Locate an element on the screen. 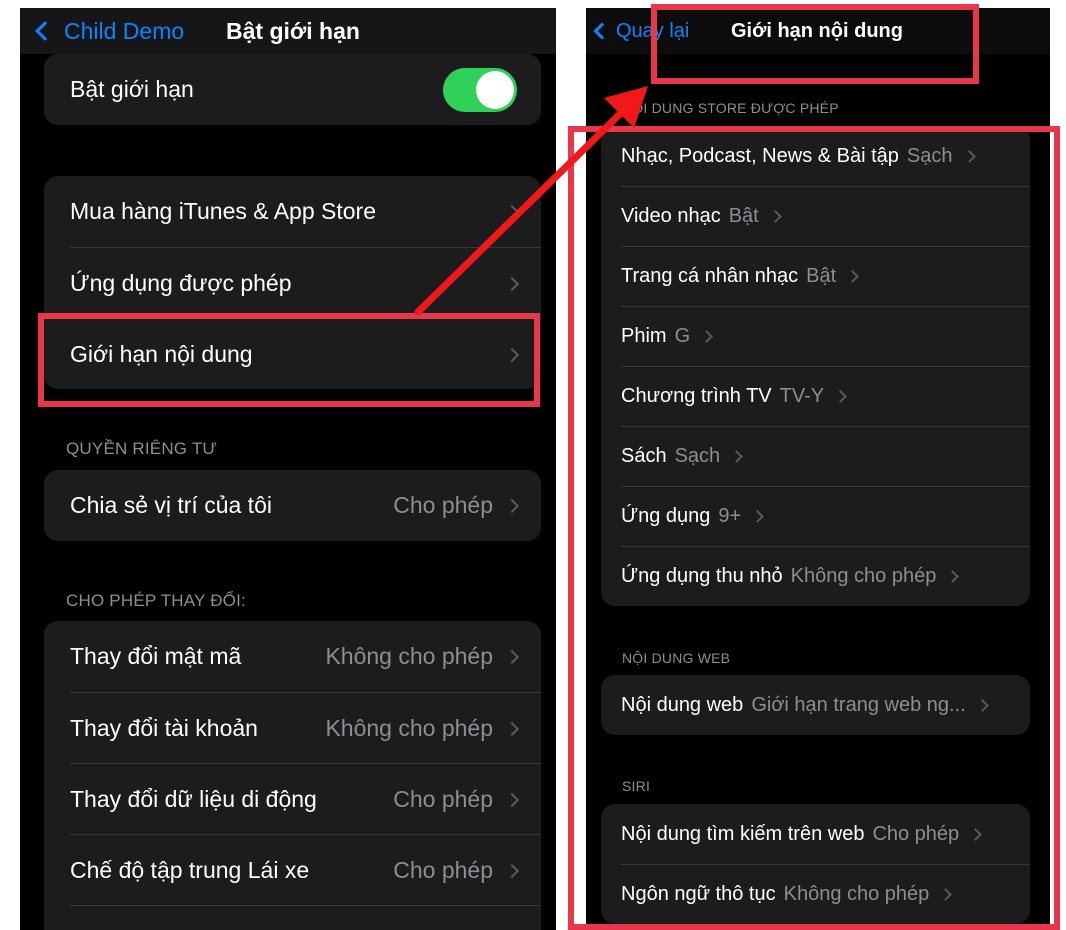 The height and width of the screenshot is (930, 1066). store-content-section-header: NỘI DUNG STORE ĐƯỢC PHÉP is located at coordinates (730, 108).